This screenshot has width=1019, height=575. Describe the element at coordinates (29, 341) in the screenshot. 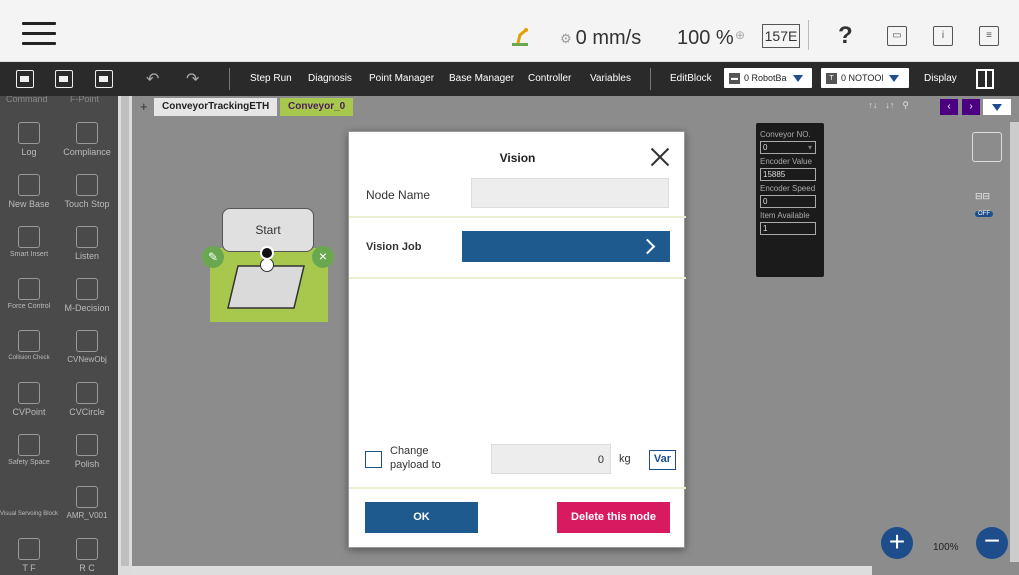

I see `collision-check-icon` at that location.